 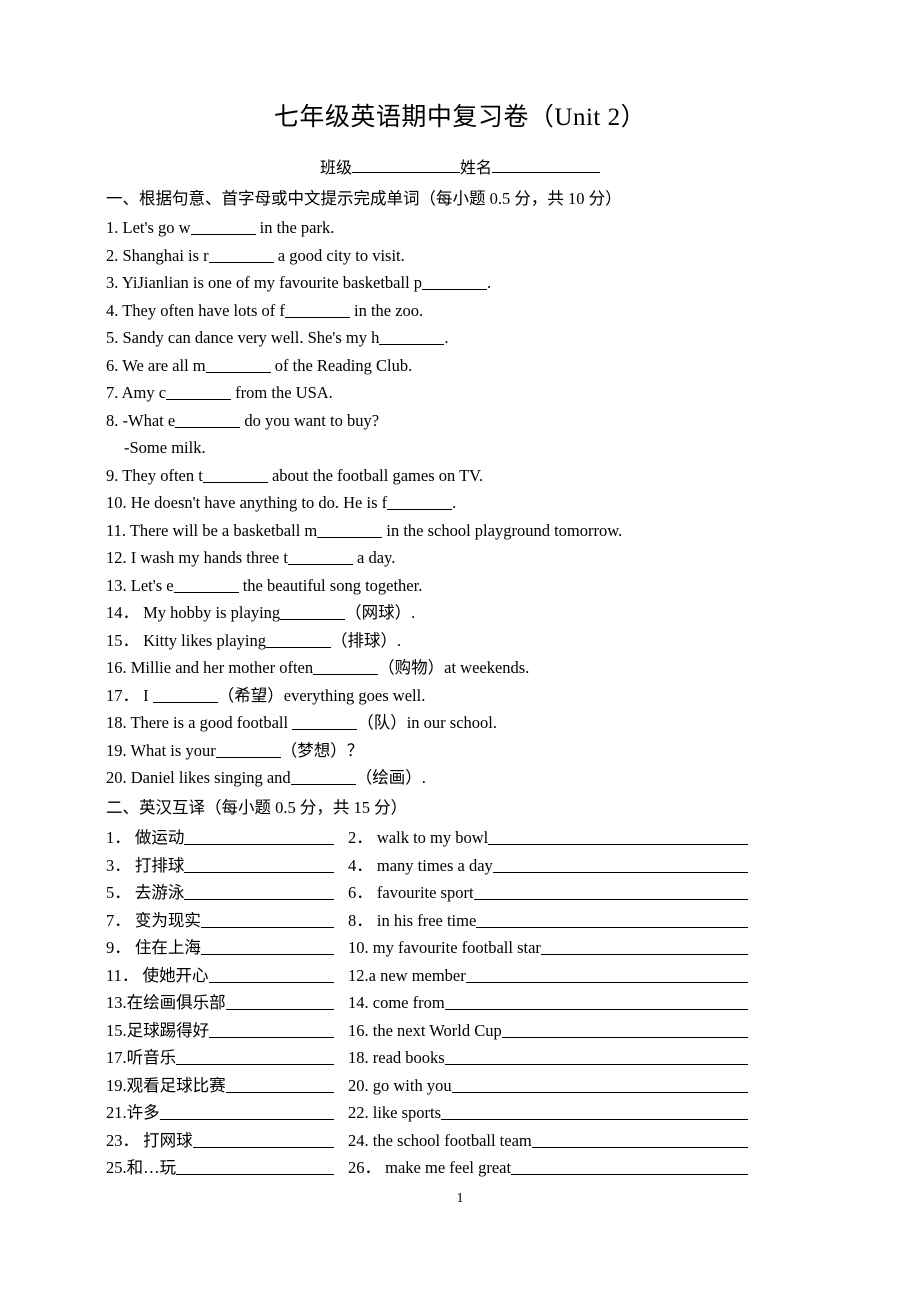 I want to click on question-text-after: a good city to visit., so click(x=339, y=255).